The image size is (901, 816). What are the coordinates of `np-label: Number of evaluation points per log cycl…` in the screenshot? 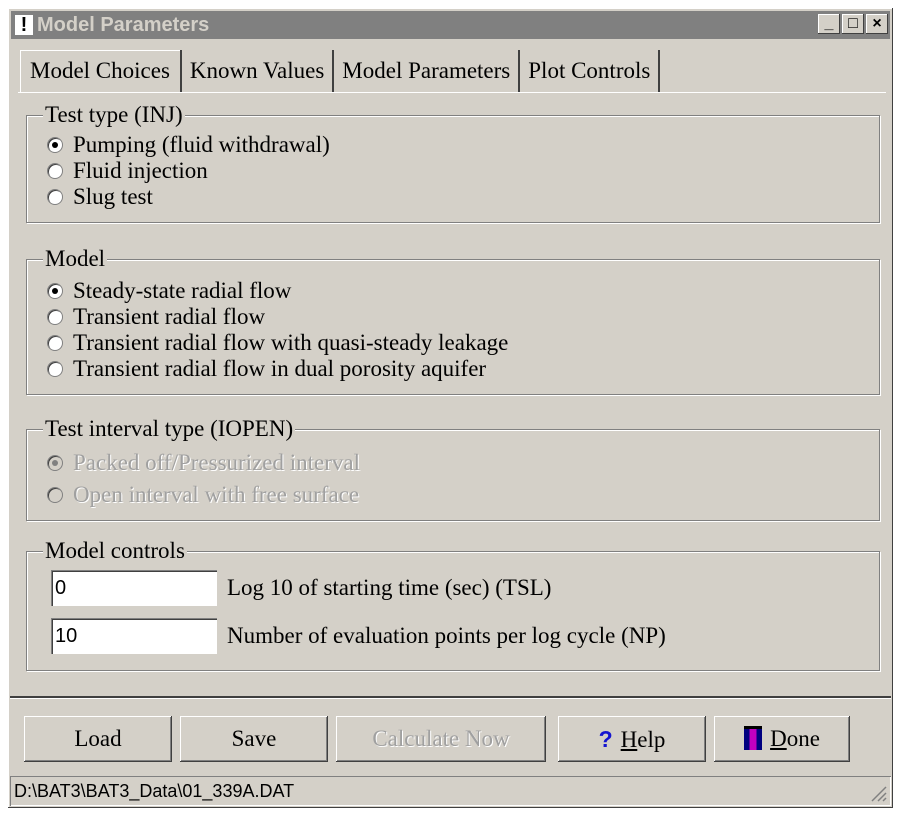 It's located at (446, 635).